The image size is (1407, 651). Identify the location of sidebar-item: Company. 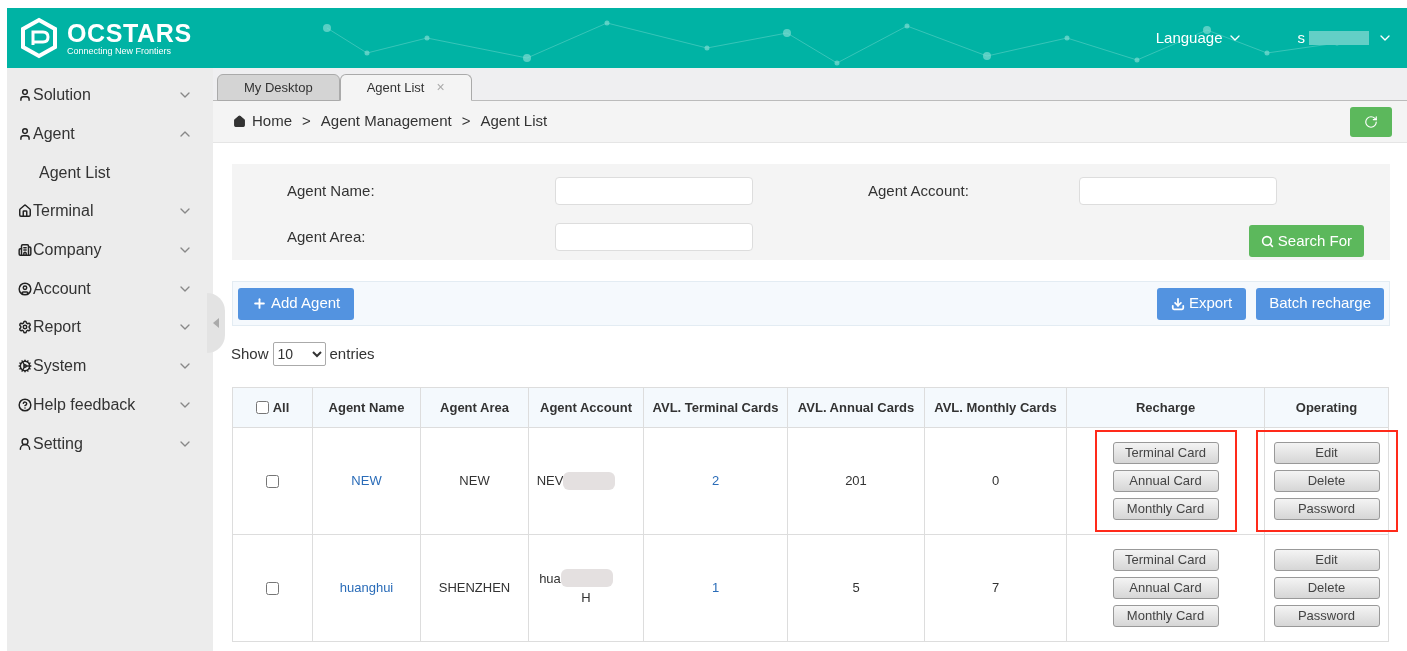
(106, 250).